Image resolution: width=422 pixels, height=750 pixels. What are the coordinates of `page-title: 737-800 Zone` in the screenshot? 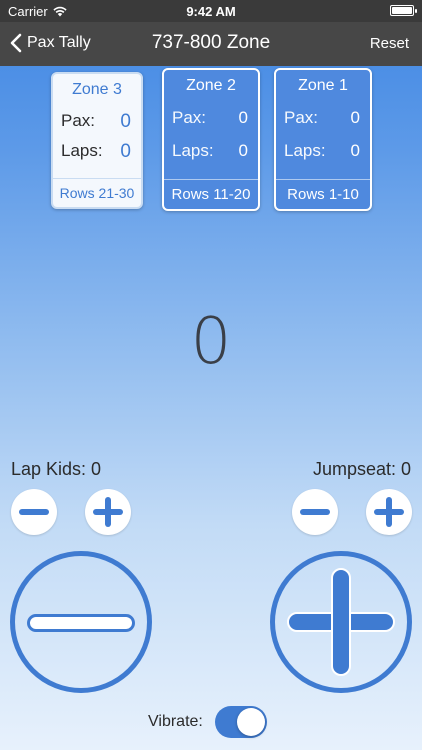 It's located at (211, 42).